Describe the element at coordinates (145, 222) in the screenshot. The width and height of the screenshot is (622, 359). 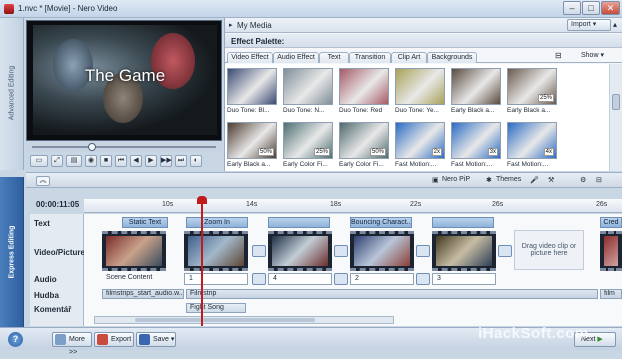
I see `text-clip: Static Text` at that location.